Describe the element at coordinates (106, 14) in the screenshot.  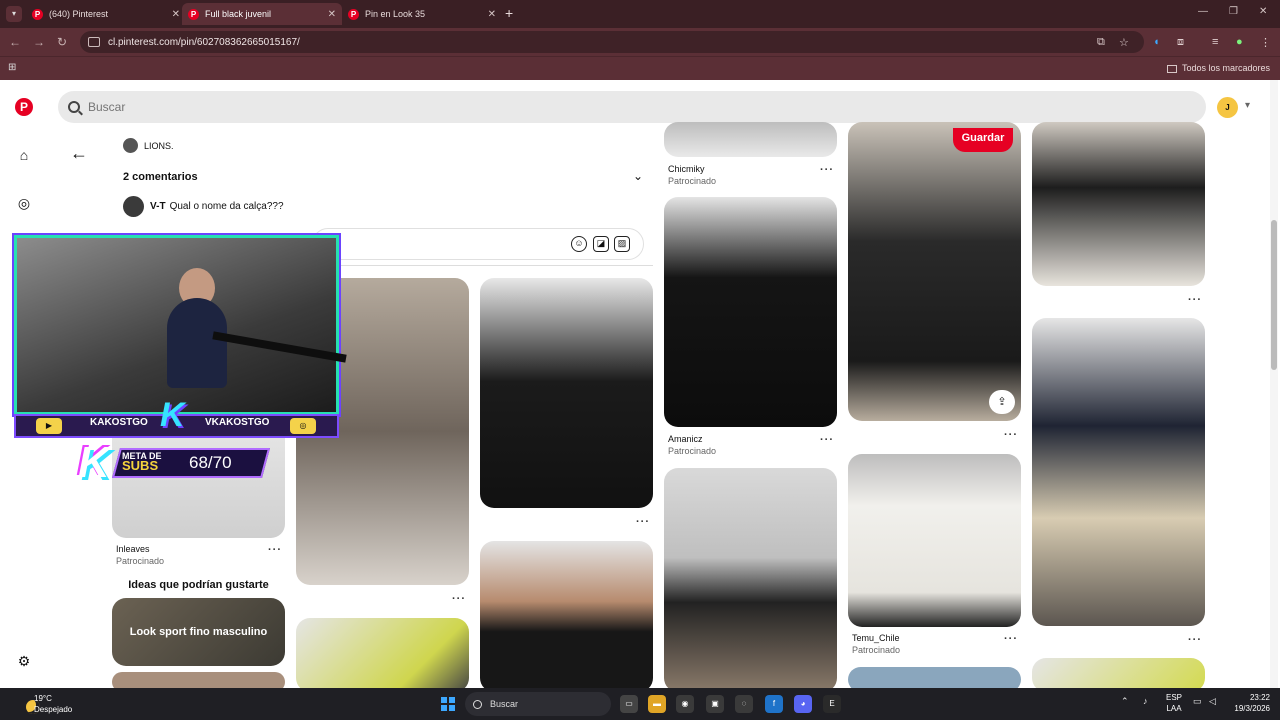
I see `tab-pinterest-home: P (640) Pinterest ✕` at that location.